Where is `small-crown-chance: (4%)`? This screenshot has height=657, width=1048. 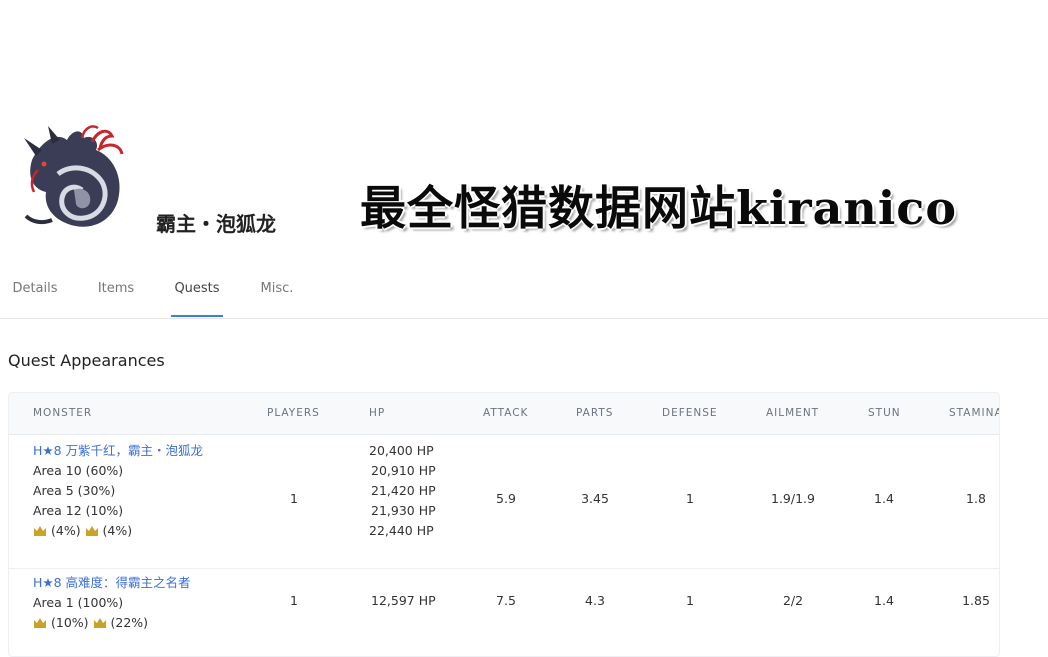
small-crown-chance: (4%) is located at coordinates (65, 530).